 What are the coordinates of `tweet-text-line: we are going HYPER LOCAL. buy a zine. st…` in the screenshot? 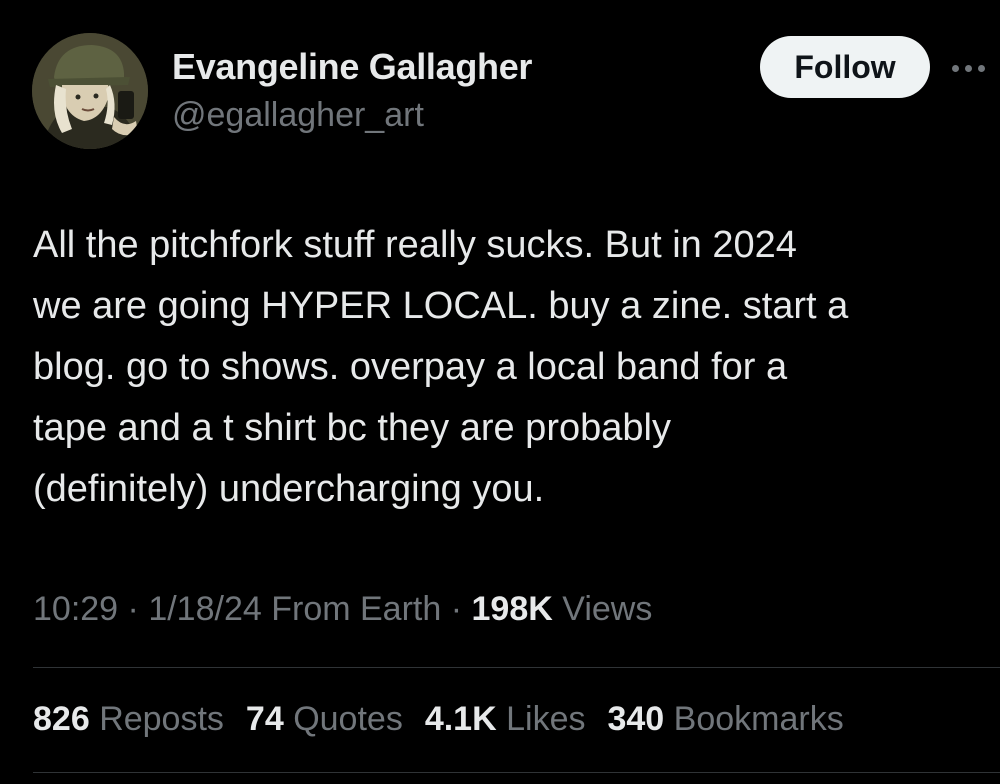 It's located at (441, 306).